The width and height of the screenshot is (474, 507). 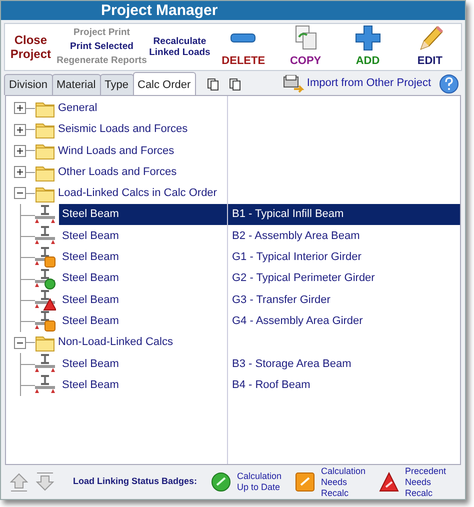 What do you see at coordinates (271, 385) in the screenshot?
I see `description-cell-text: B4 - Roof Beam` at bounding box center [271, 385].